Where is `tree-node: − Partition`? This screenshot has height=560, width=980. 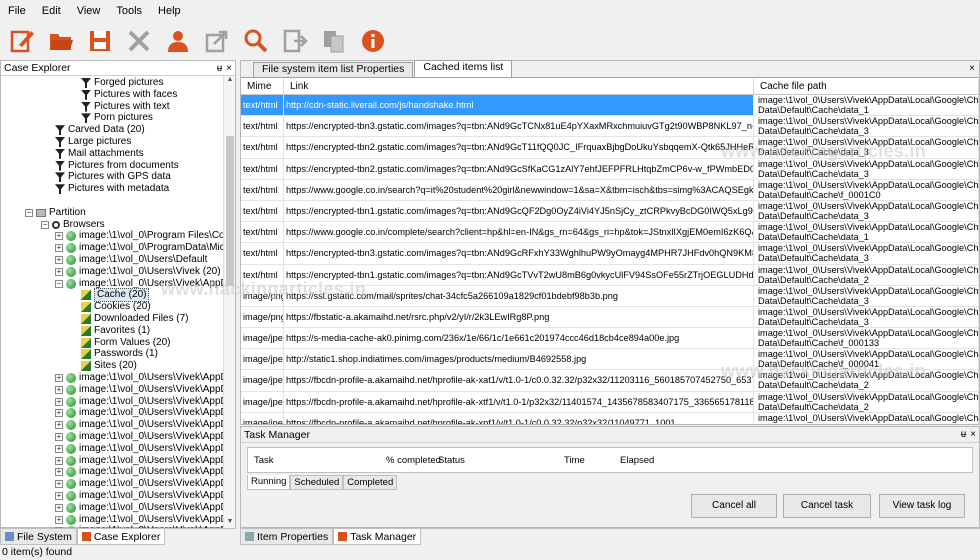
tree-node: − Partition is located at coordinates (55, 213).